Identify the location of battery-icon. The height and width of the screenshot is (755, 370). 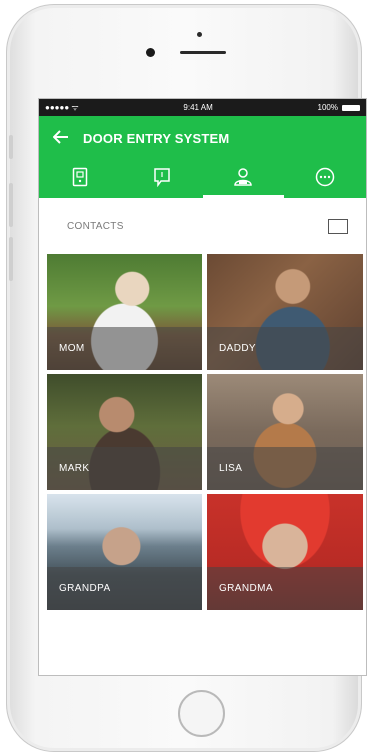
(350, 107).